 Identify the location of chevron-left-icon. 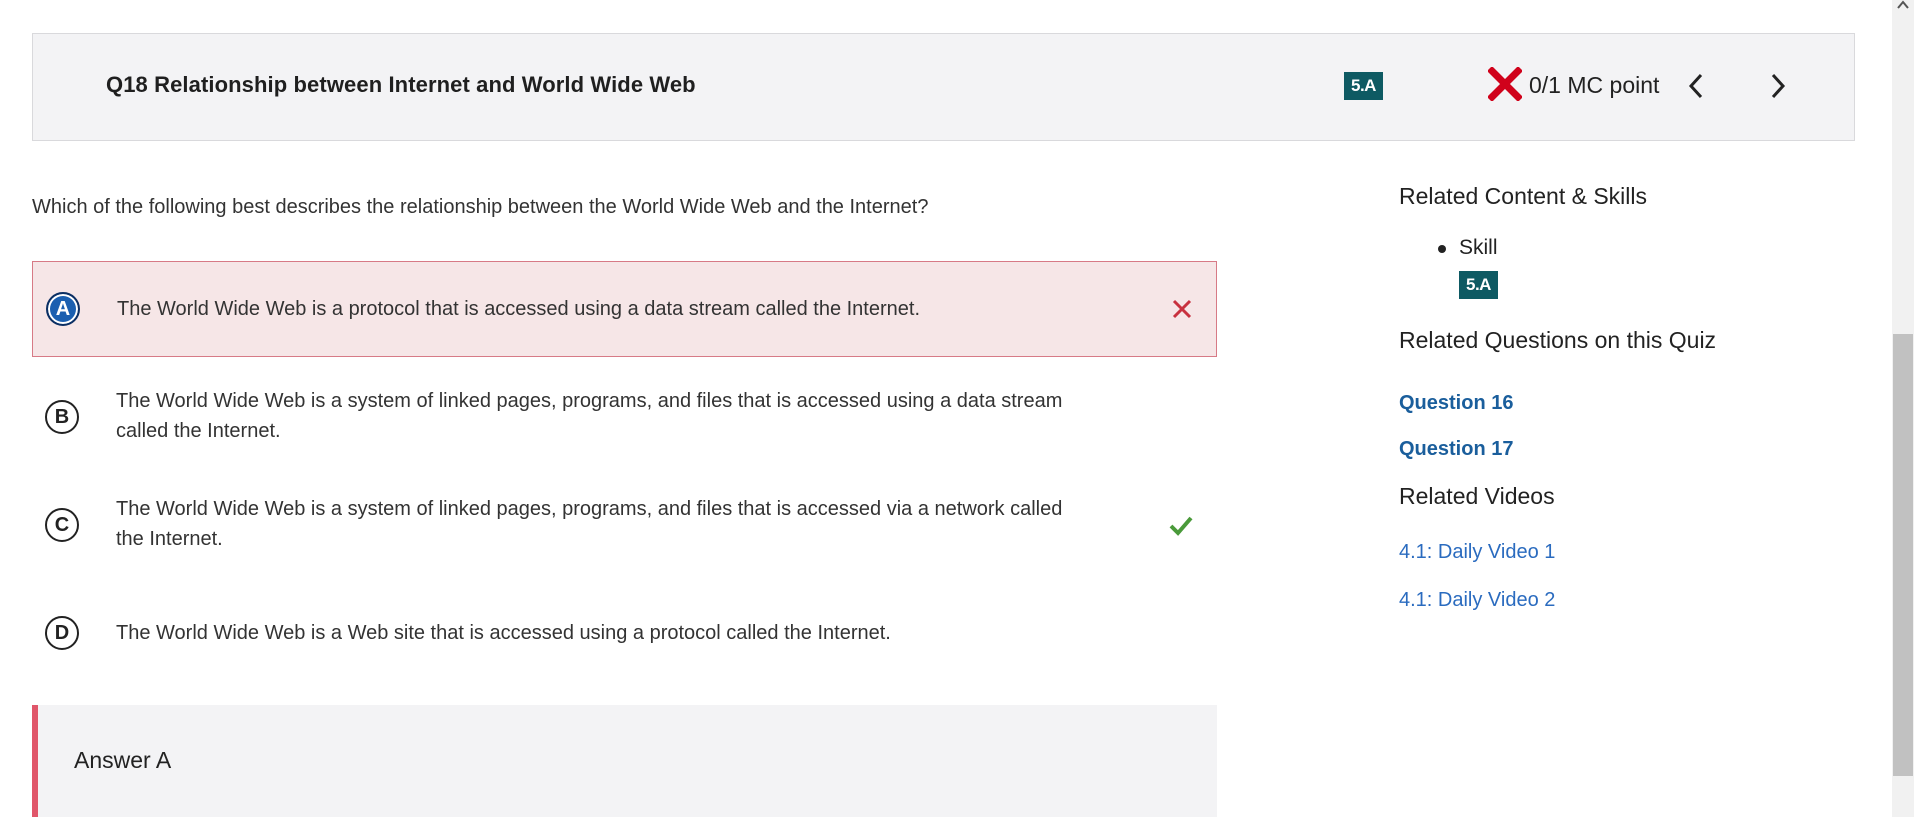
(1697, 86).